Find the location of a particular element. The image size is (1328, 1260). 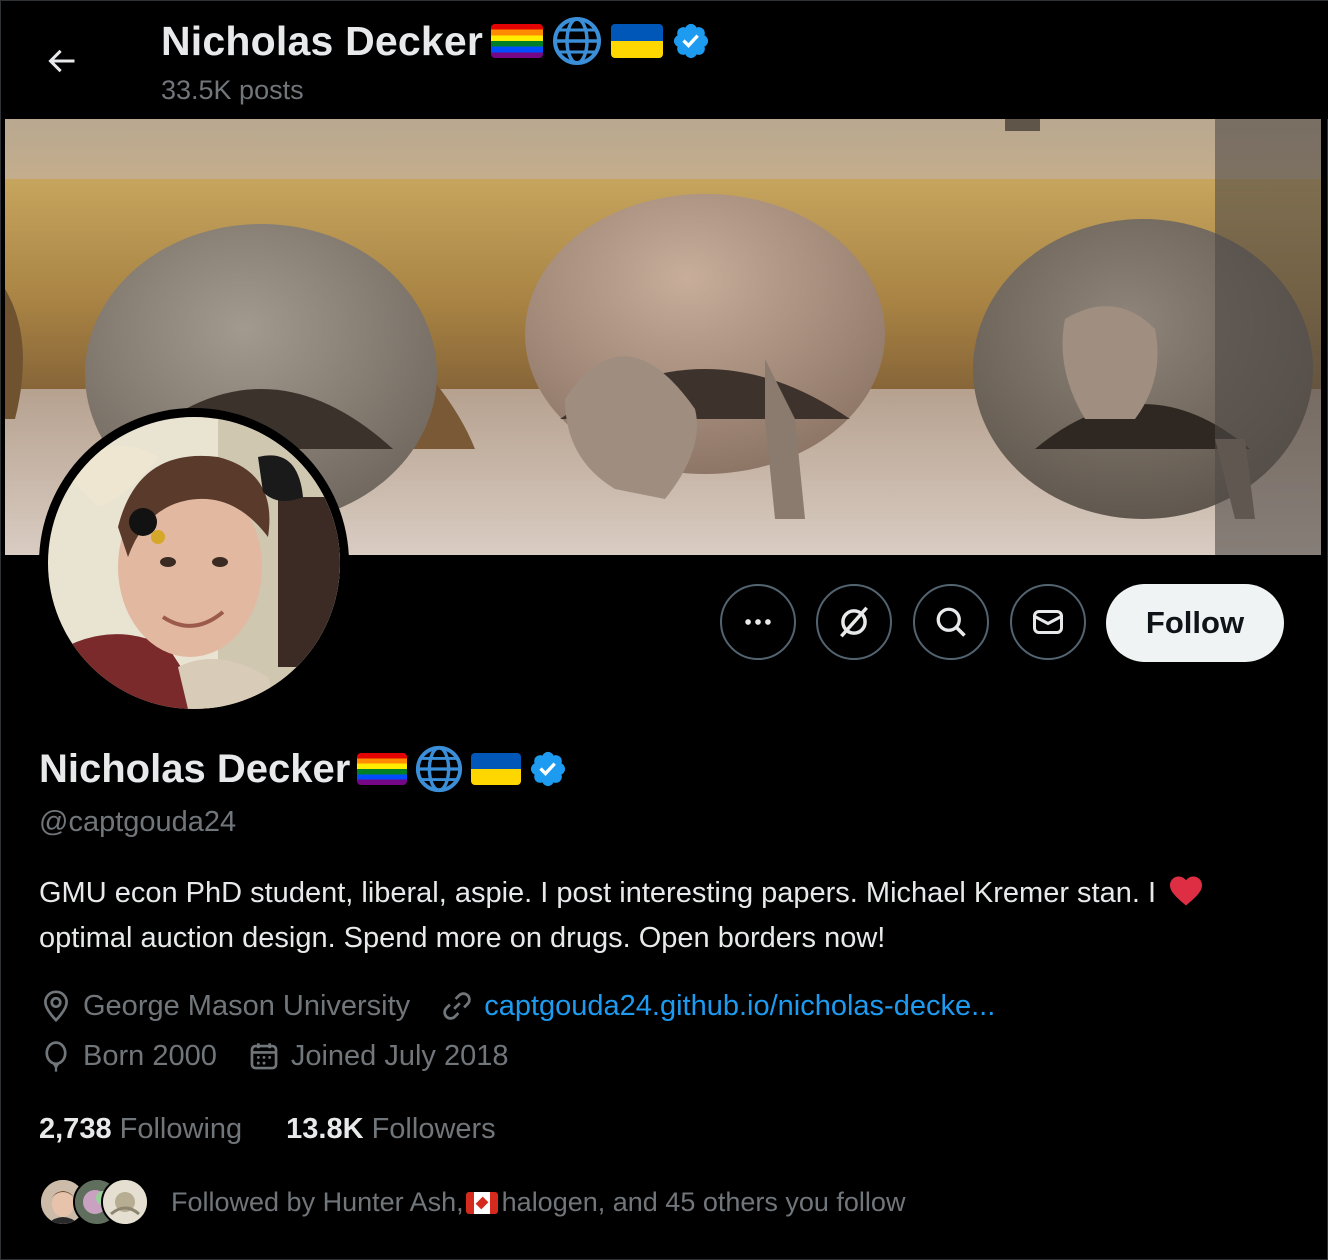

top-header: Nicholas Decker 33.5K posts is located at coordinates (664, 60).